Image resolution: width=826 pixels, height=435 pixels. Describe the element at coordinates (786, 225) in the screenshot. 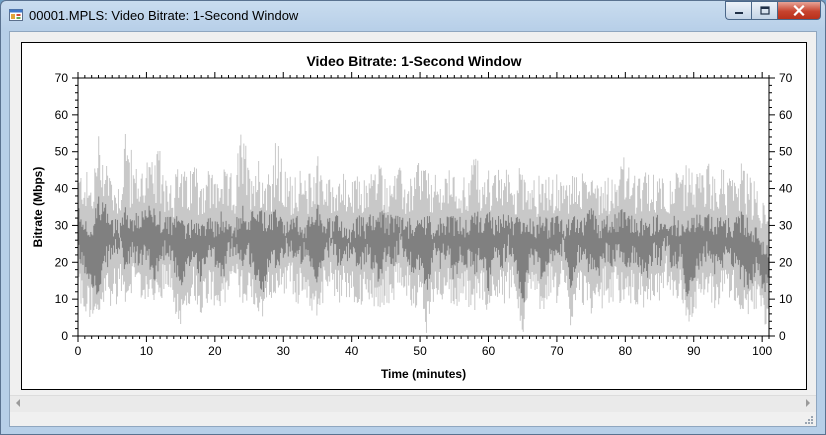

I see `y-tick-label-right: 30` at that location.